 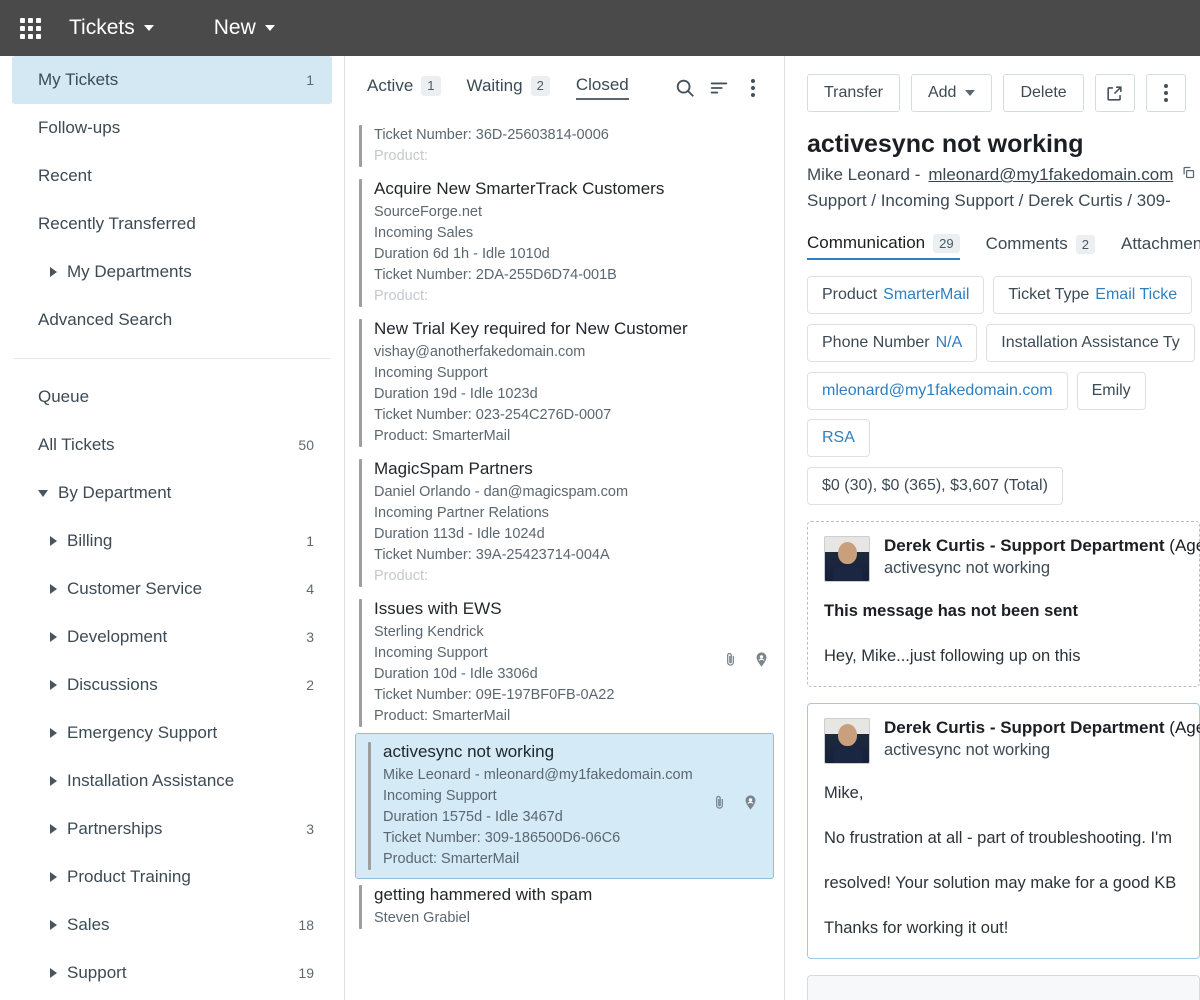 I want to click on sidebar-item-by-department: By Department, so click(x=172, y=493).